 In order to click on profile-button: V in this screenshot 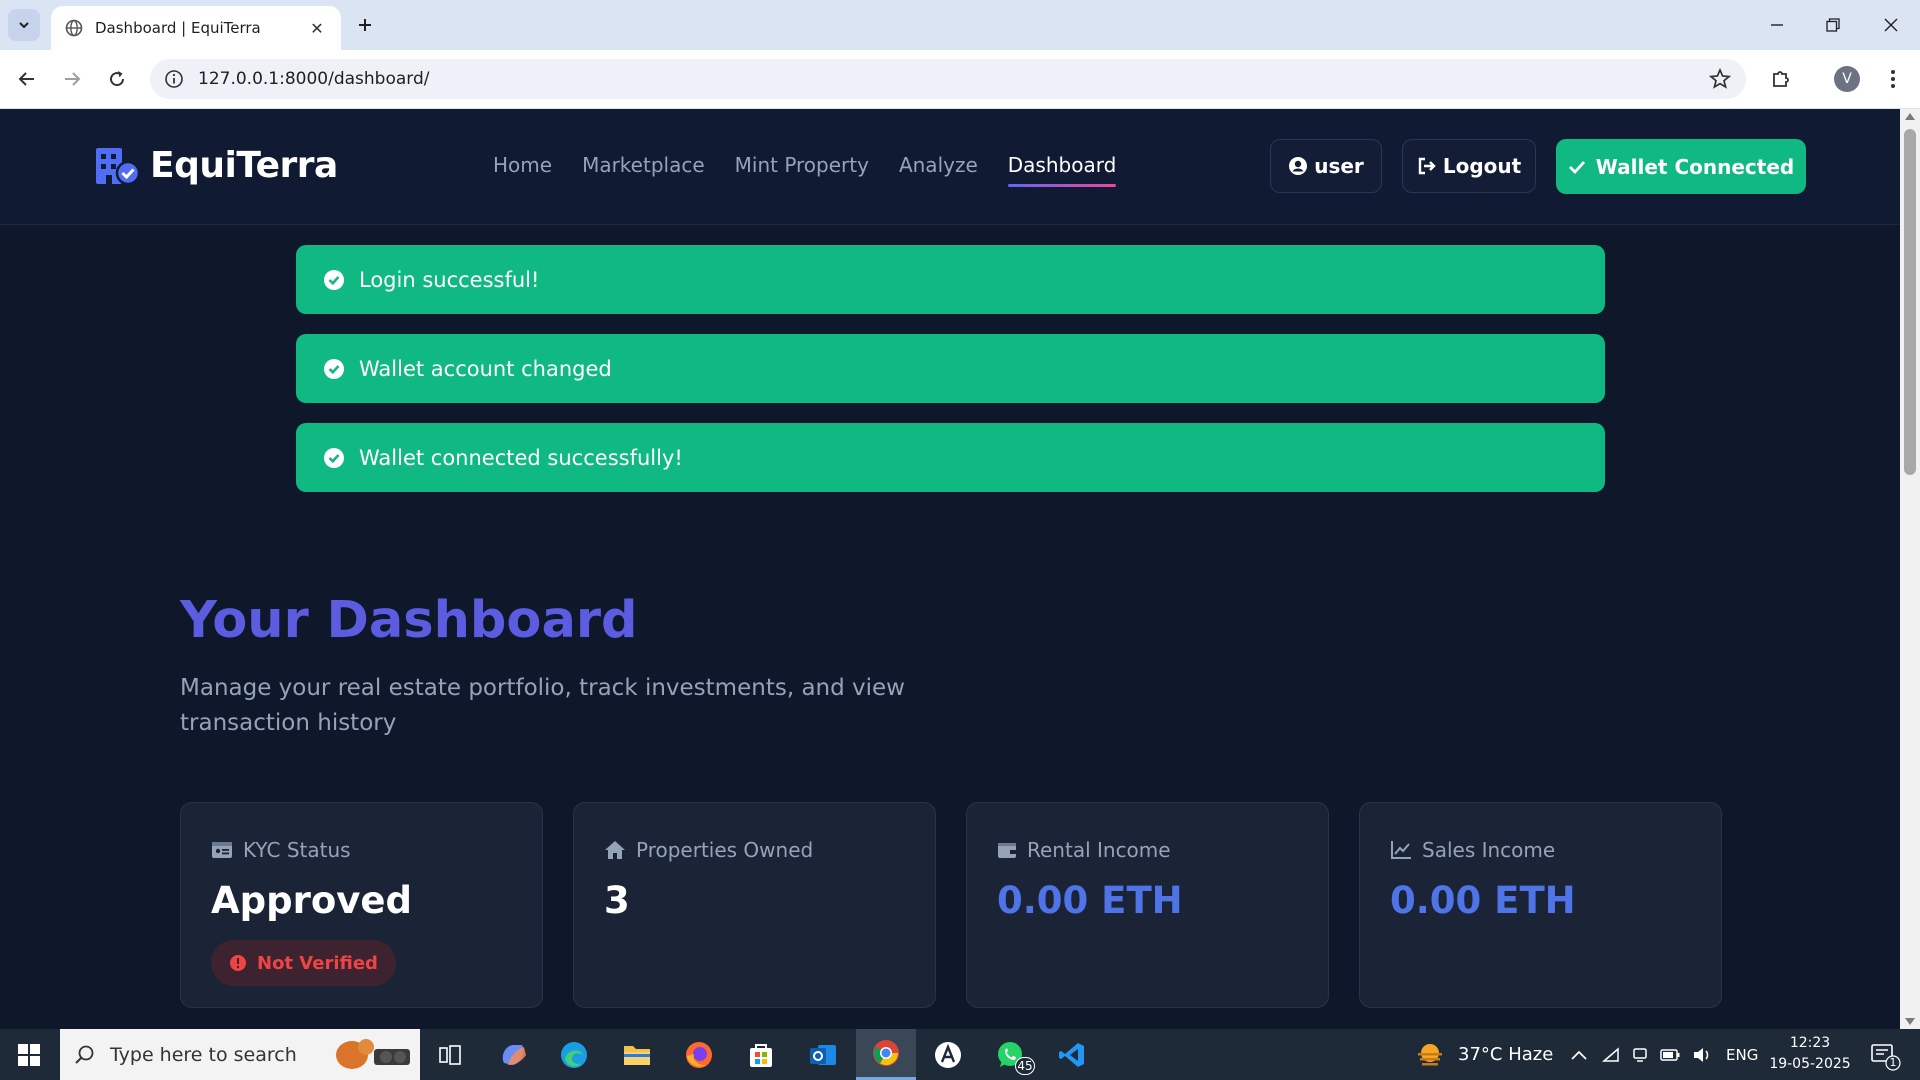, I will do `click(1847, 79)`.